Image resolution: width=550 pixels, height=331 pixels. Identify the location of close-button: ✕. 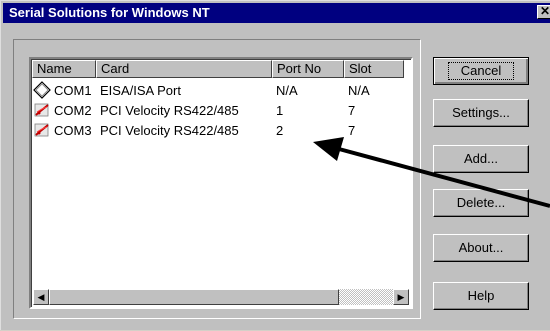
(543, 12).